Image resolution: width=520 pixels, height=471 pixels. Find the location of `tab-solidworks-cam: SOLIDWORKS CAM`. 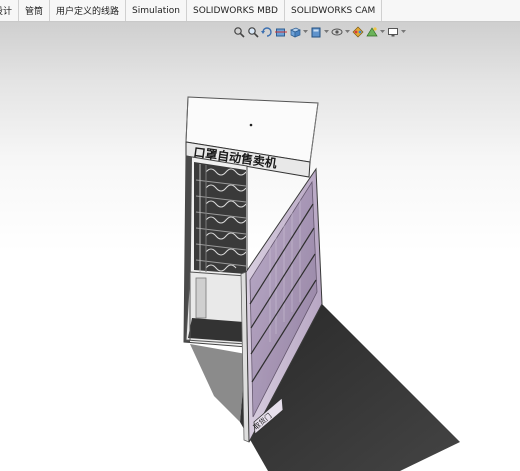

tab-solidworks-cam: SOLIDWORKS CAM is located at coordinates (333, 10).